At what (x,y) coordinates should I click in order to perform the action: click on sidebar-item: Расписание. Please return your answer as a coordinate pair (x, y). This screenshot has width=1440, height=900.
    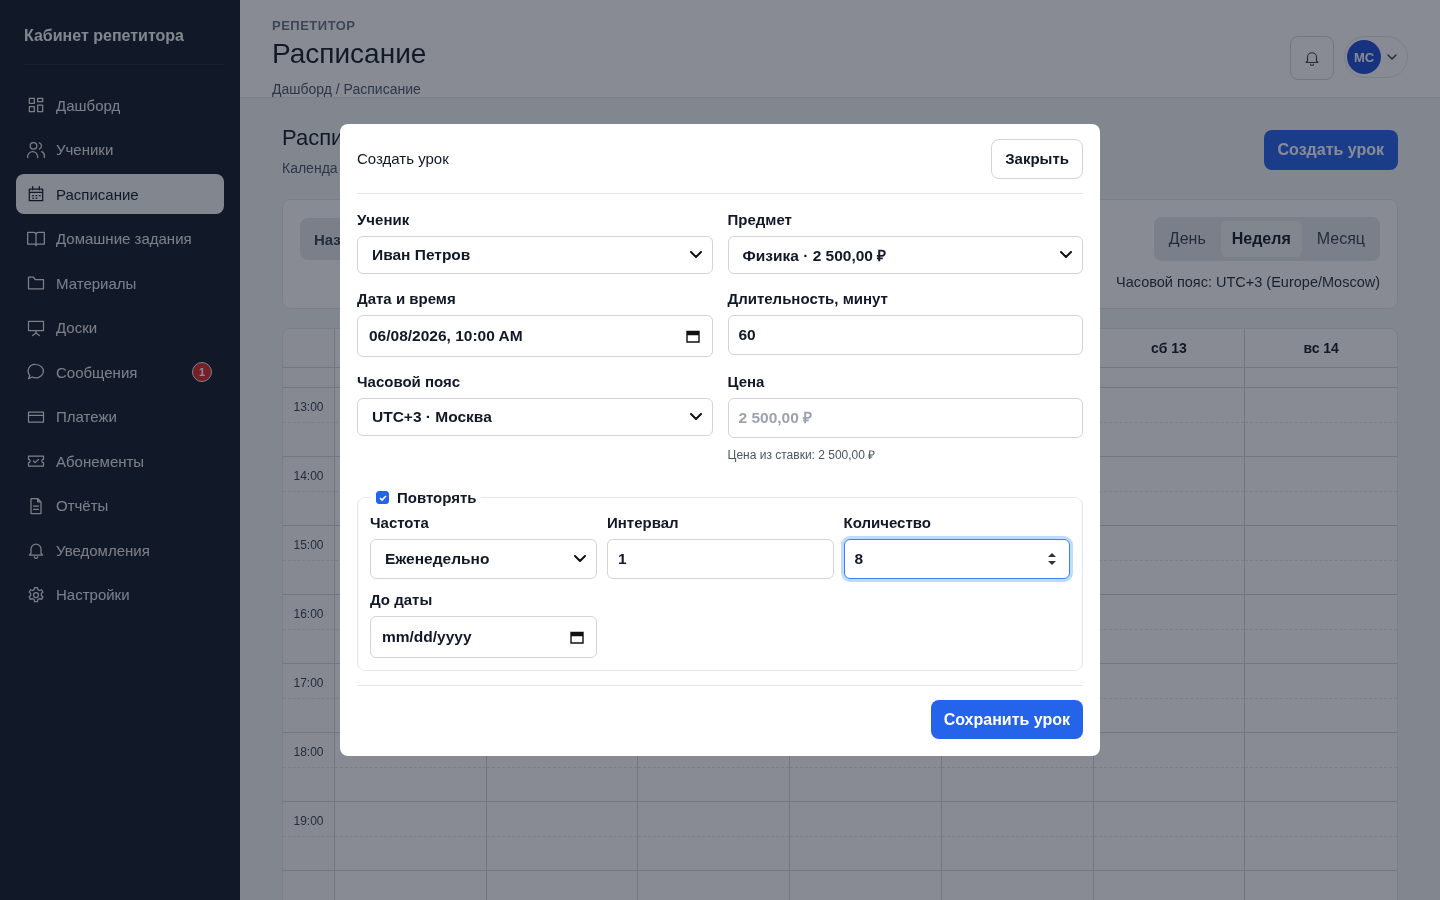
    Looking at the image, I should click on (120, 194).